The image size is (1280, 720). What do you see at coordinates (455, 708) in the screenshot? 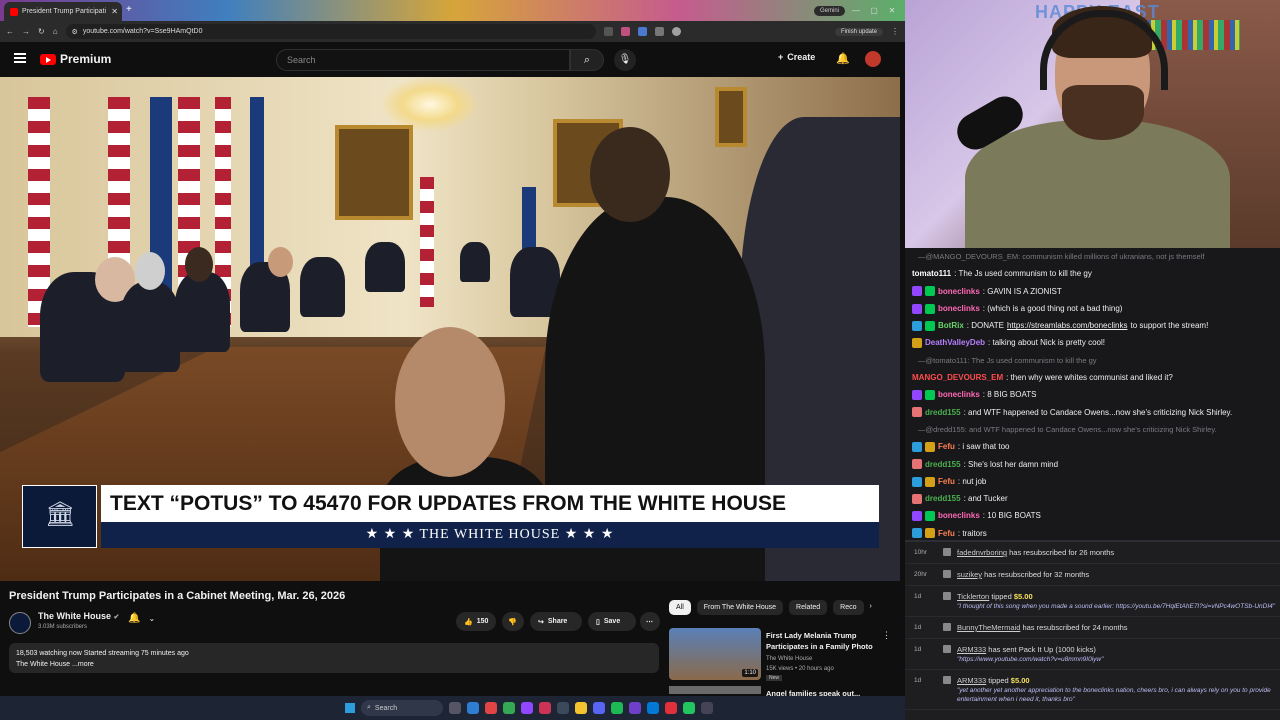
I see `task-view-icon` at bounding box center [455, 708].